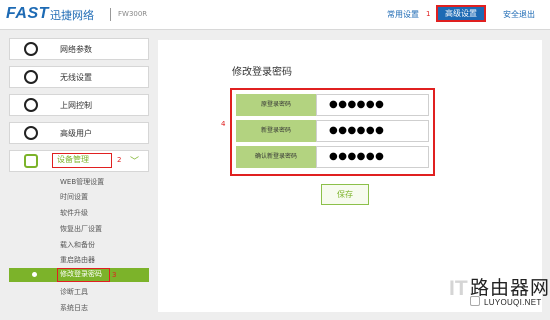  What do you see at coordinates (76, 105) in the screenshot?
I see `sidebar-item-label: 上网控制` at bounding box center [76, 105].